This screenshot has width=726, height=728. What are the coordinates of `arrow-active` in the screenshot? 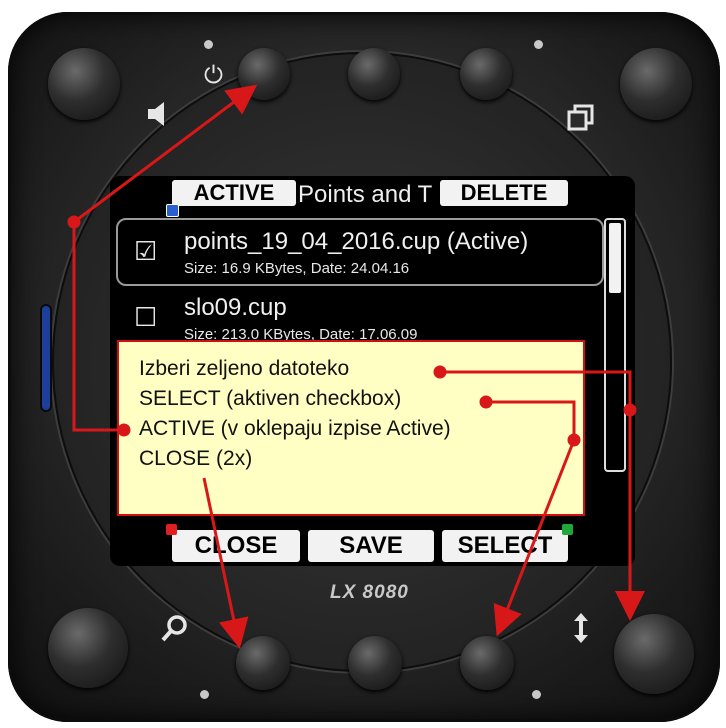 It's located at (165, 258).